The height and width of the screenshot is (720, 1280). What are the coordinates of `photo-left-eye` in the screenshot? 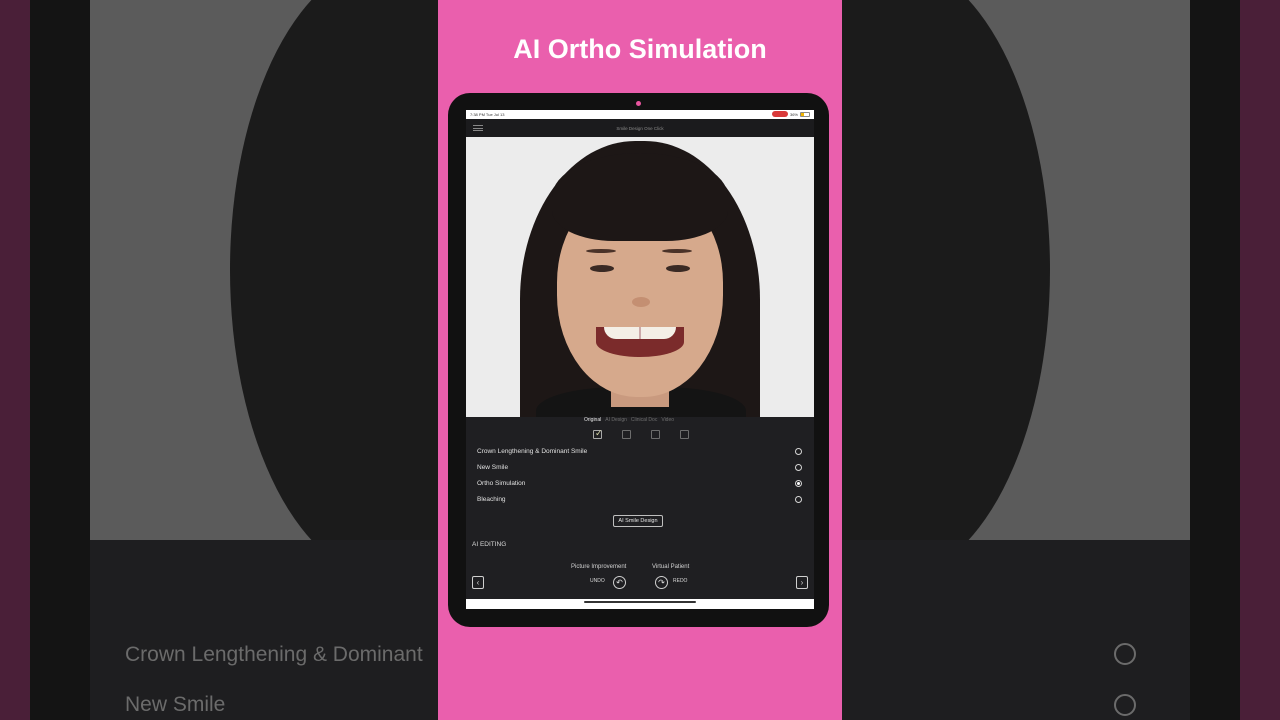 It's located at (602, 268).